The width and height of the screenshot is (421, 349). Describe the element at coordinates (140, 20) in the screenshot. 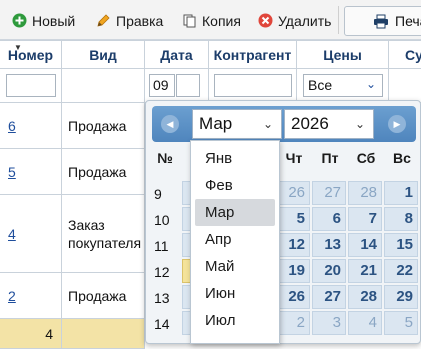

I see `edit-button-label: Правка` at that location.